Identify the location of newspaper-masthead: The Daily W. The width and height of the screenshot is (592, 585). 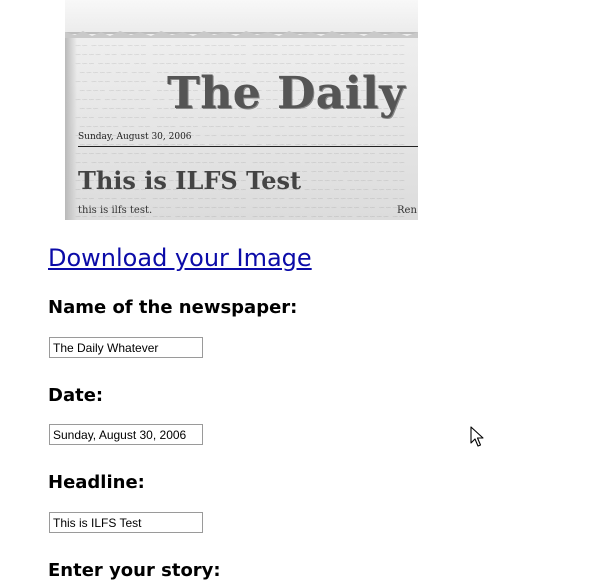
(292, 93).